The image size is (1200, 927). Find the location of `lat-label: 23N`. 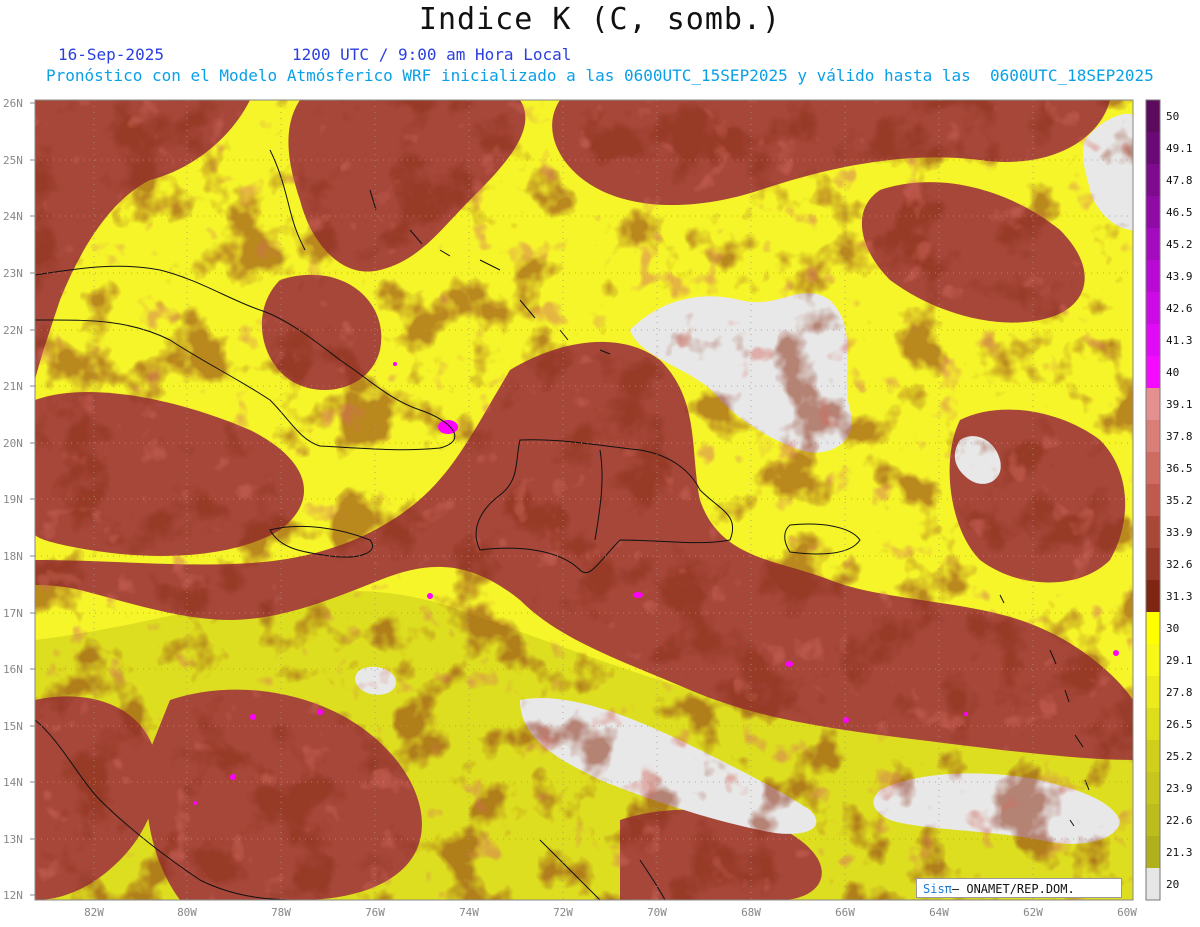

lat-label: 23N is located at coordinates (13, 273).